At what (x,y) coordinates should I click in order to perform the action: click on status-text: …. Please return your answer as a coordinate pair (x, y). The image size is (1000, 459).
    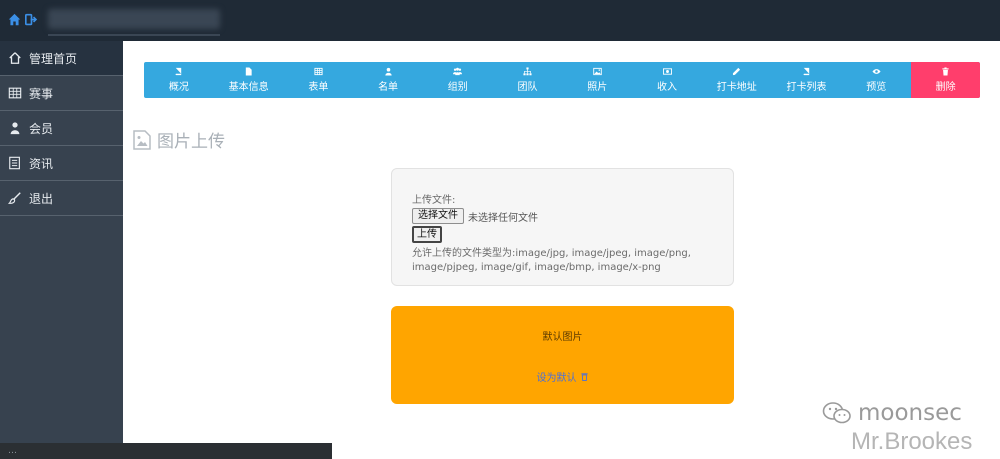
    Looking at the image, I should click on (12, 451).